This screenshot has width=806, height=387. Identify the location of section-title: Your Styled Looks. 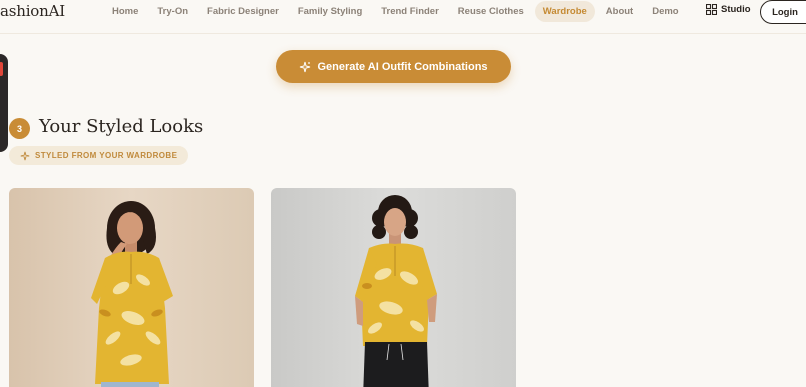
(121, 126).